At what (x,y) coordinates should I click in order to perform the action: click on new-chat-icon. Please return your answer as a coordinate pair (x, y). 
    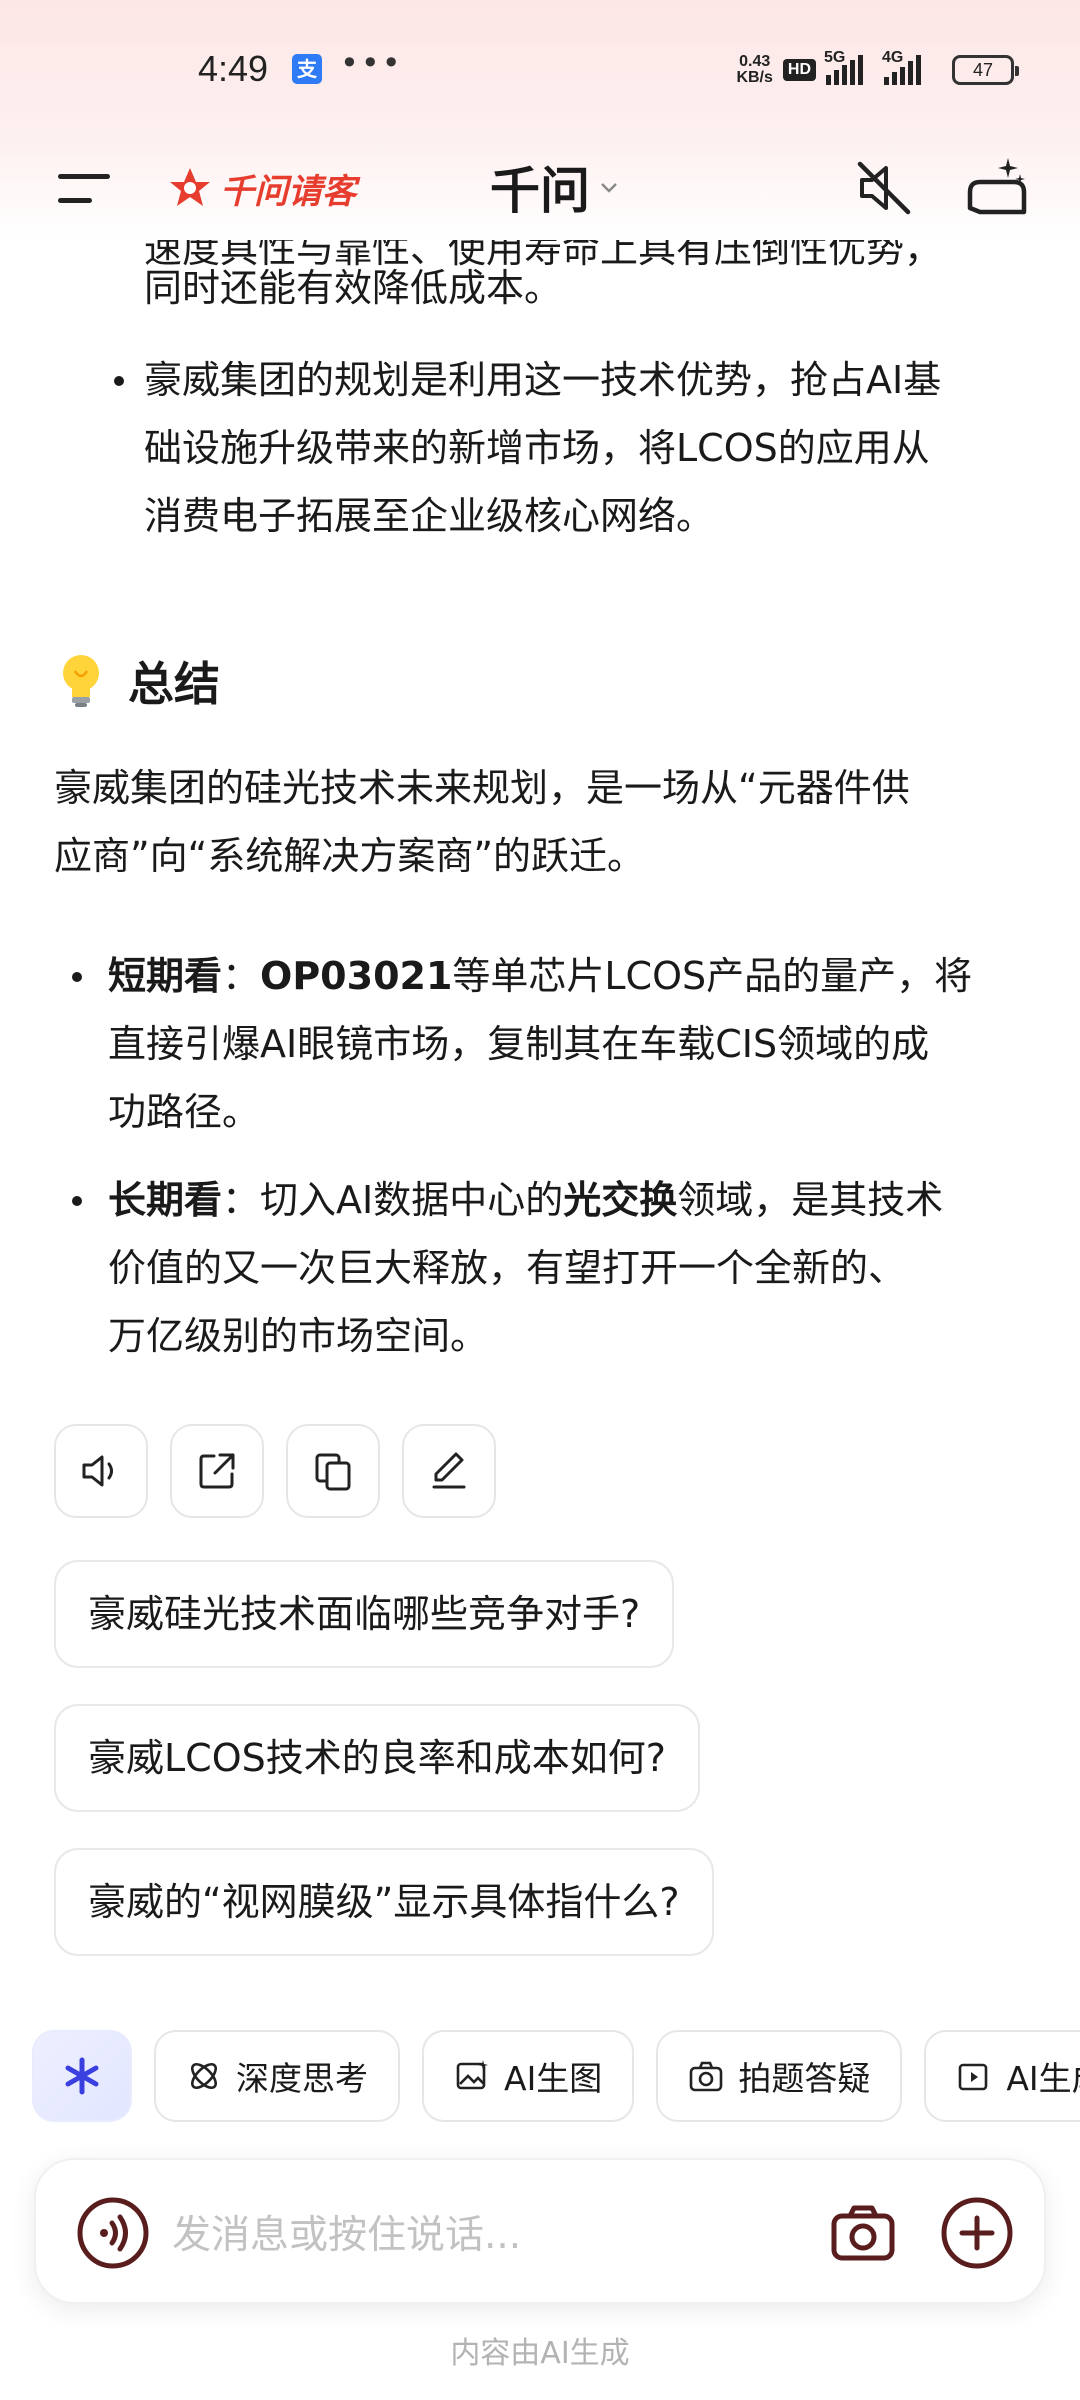
    Looking at the image, I should click on (997, 187).